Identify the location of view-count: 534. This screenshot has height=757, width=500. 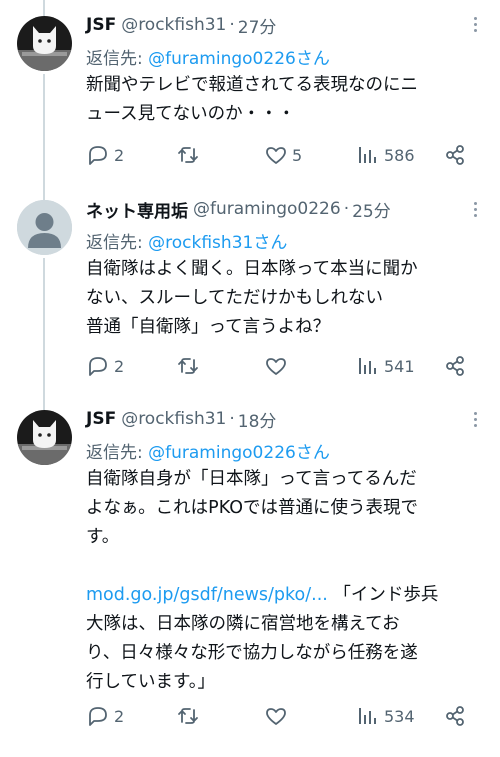
(399, 716).